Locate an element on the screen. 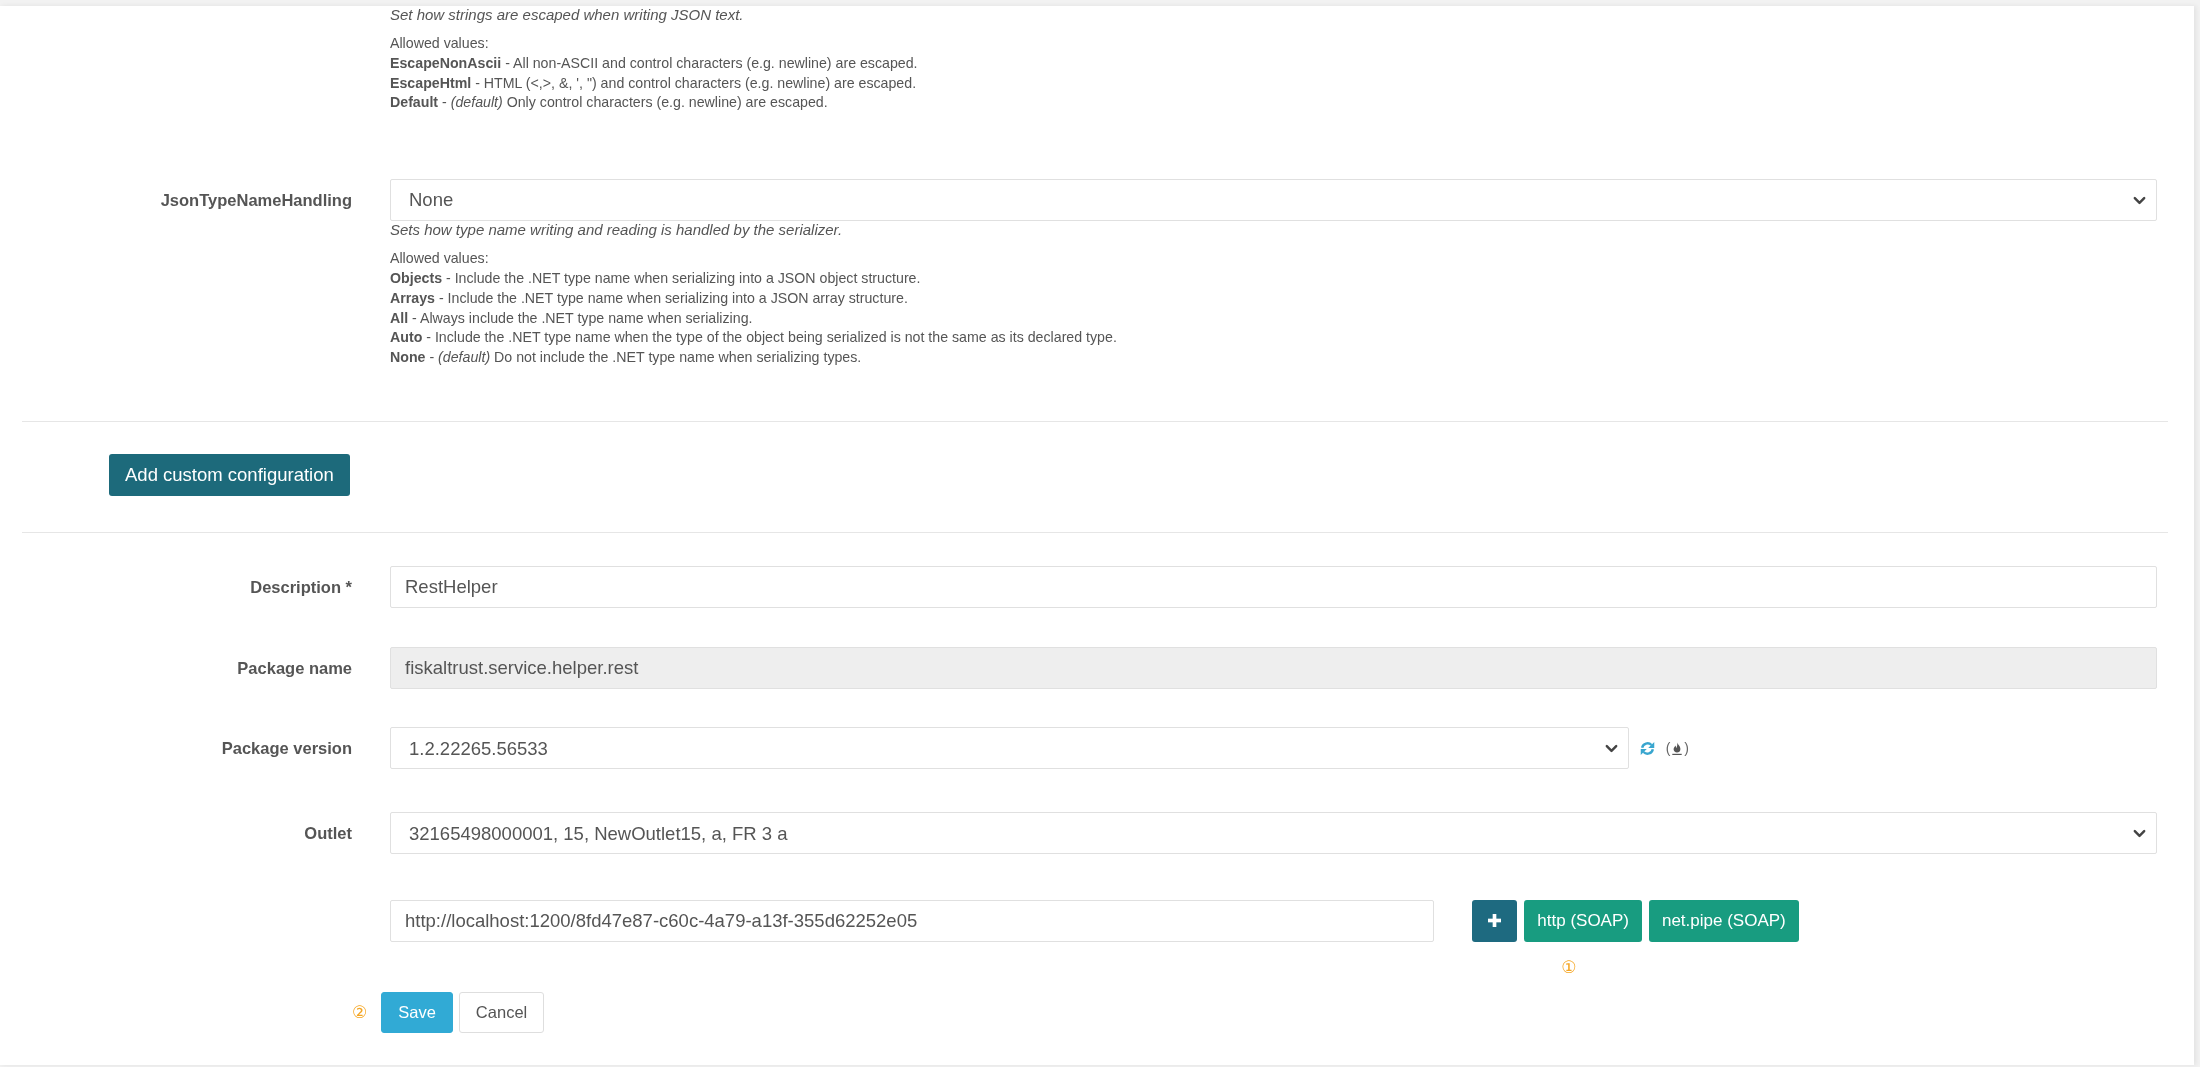  allowed-value-text: Auto - Include the .NET type name when the type of the object being serialized is not the same as its declared type. is located at coordinates (754, 338).